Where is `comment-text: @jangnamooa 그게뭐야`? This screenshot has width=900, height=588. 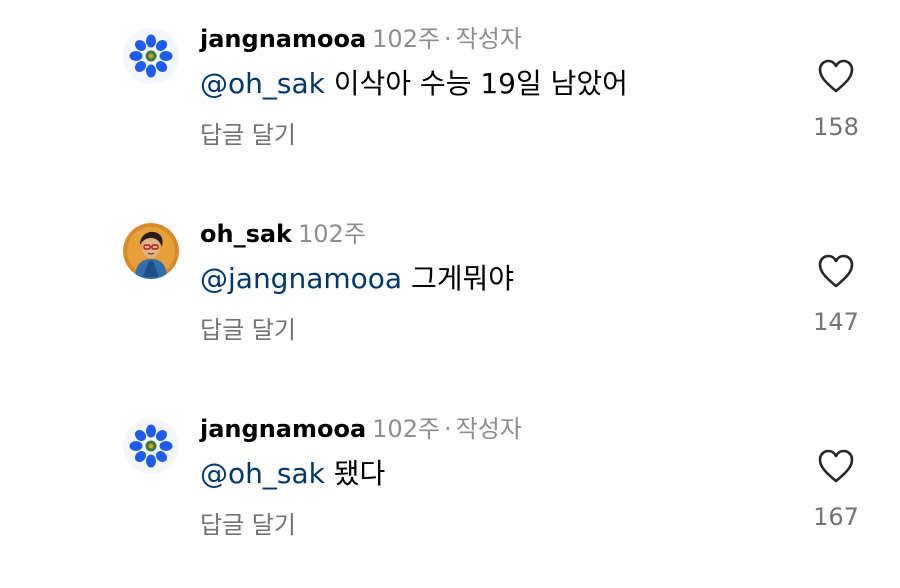
comment-text: @jangnamooa 그게뭐야 is located at coordinates (357, 279).